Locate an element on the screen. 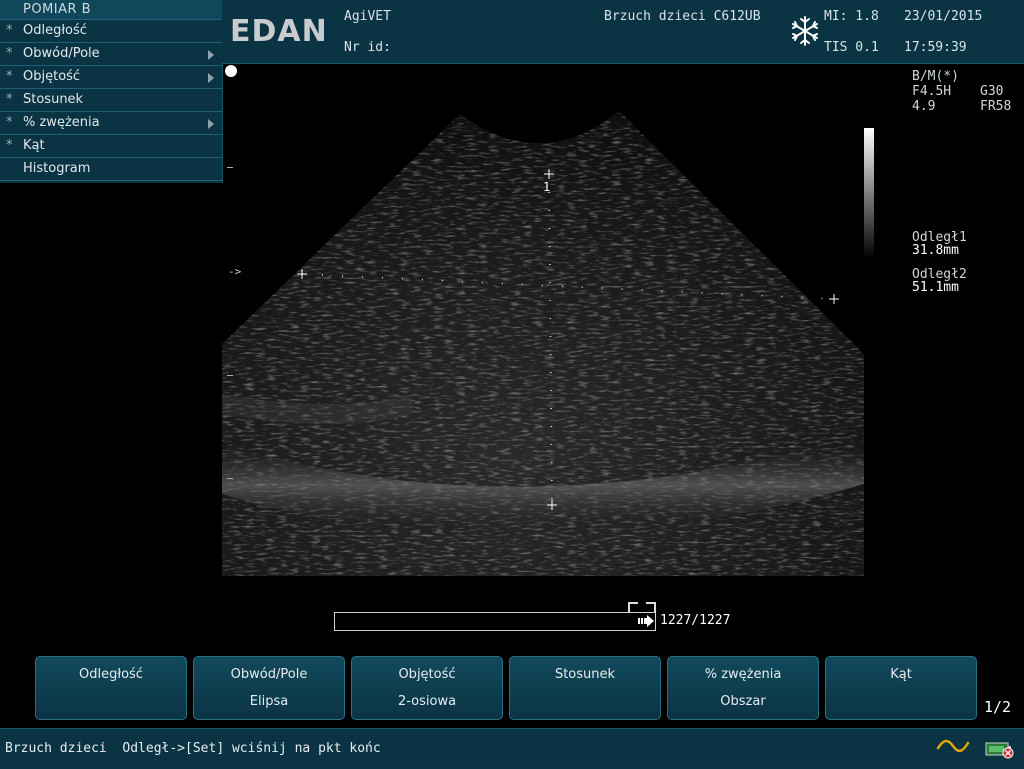 The image size is (1024, 769). menu-item-kat: * Kąt is located at coordinates (111, 146).